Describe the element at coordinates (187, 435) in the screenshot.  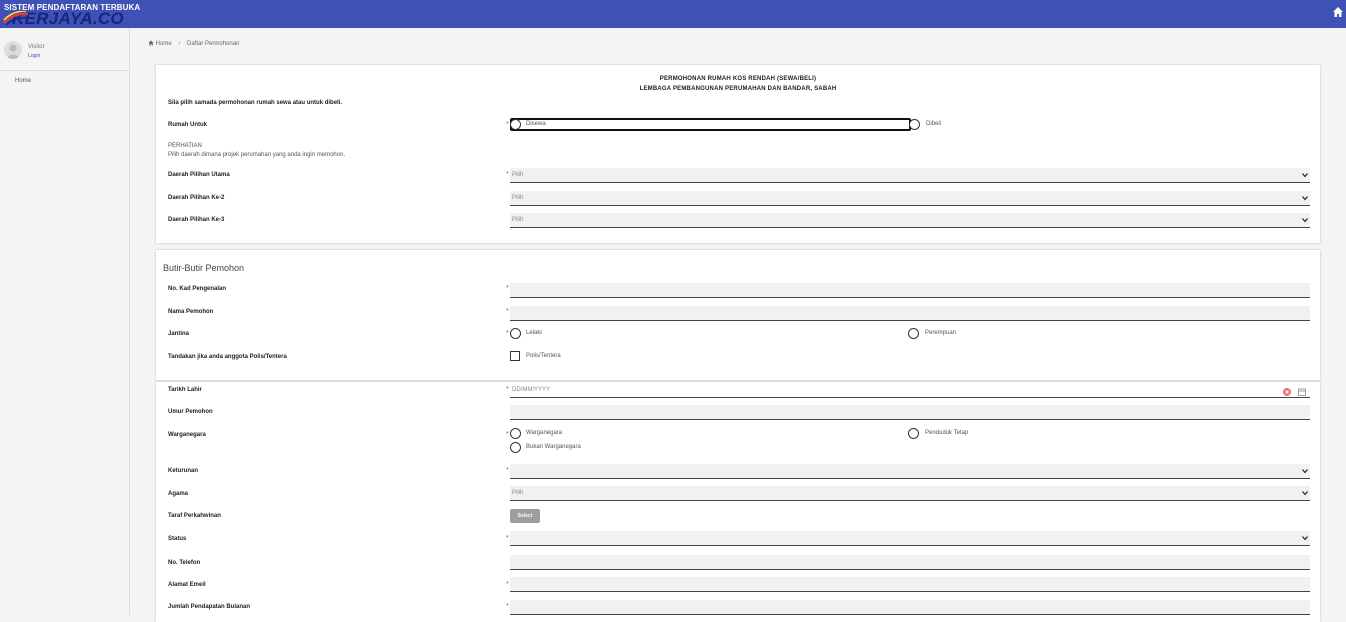
I see `warganegara-label: Warganegara` at that location.